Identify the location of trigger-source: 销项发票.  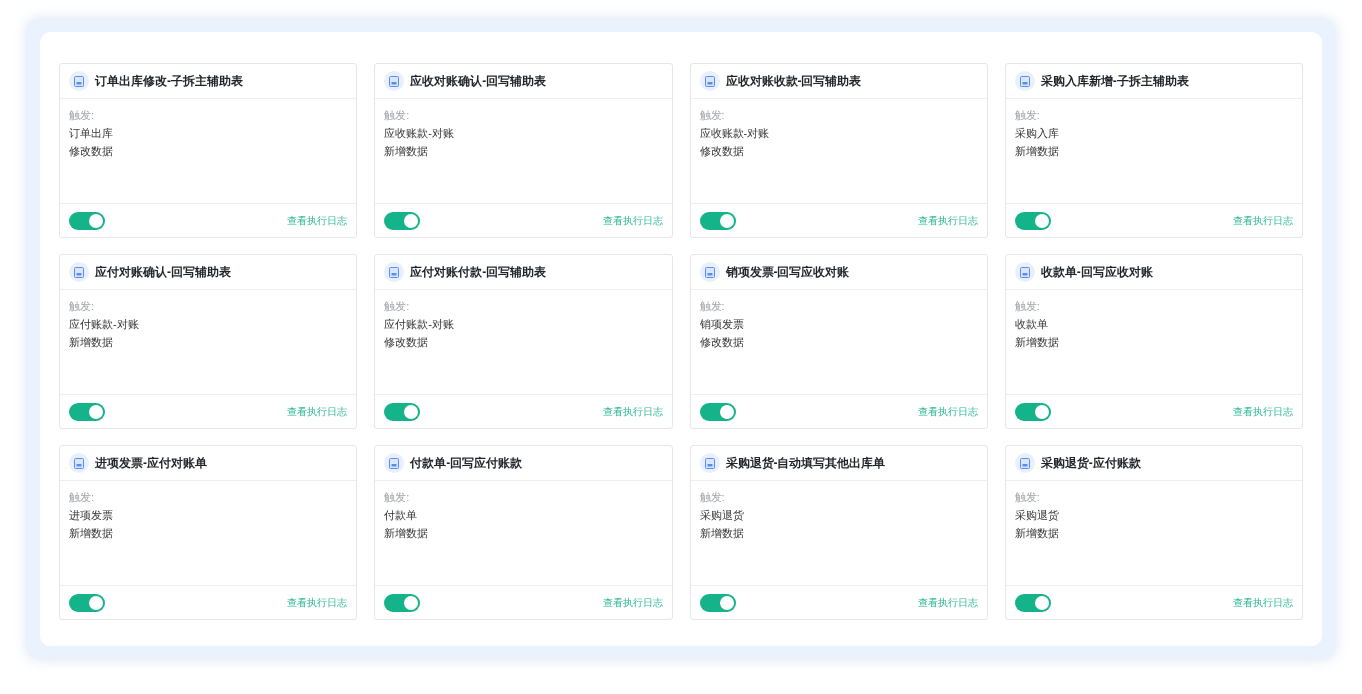
(722, 324).